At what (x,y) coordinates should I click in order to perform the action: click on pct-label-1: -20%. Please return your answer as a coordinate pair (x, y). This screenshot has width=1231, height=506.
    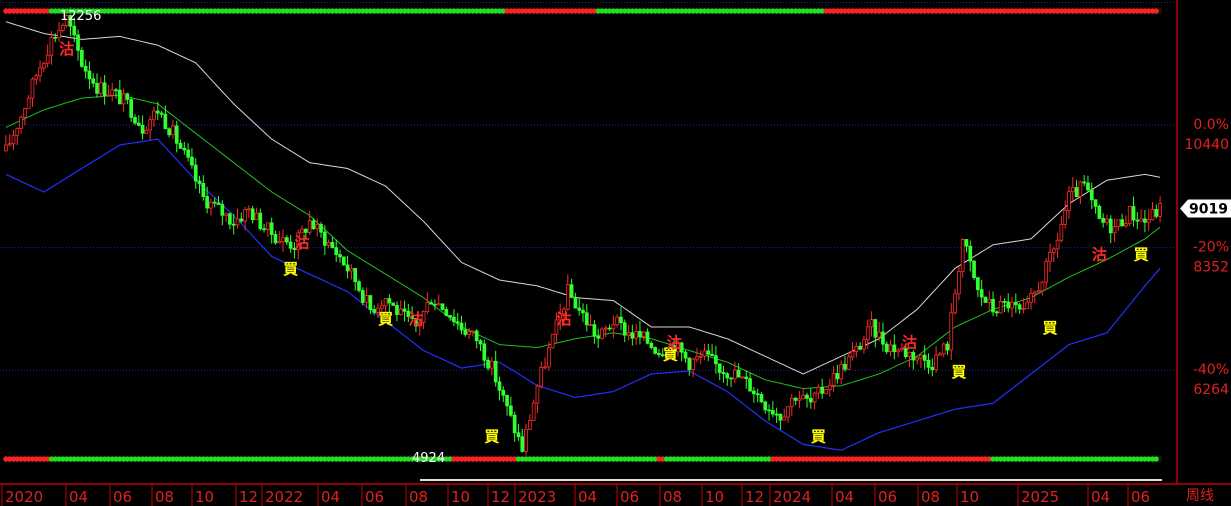
    Looking at the image, I should click on (1211, 248).